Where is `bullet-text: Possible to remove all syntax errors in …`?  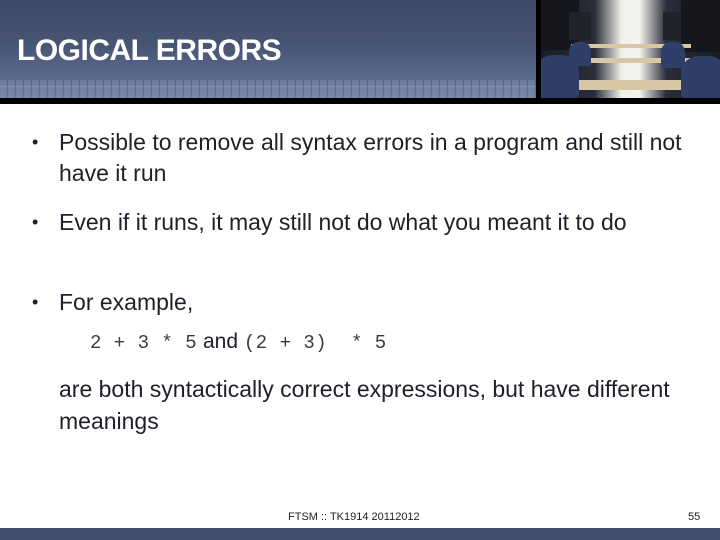 bullet-text: Possible to remove all syntax errors in … is located at coordinates (370, 157).